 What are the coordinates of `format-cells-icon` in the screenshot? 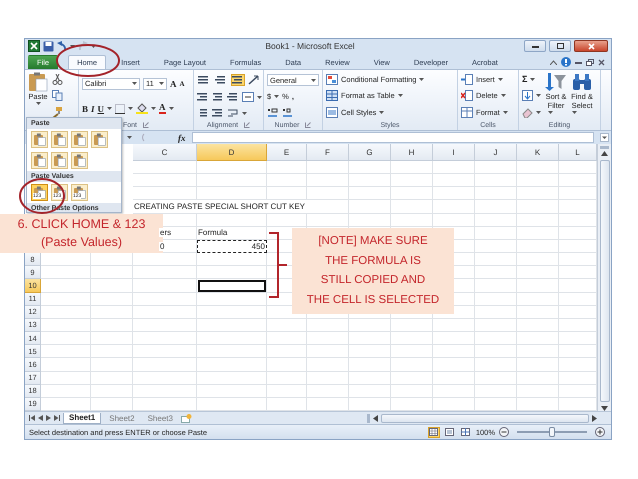 It's located at (467, 112).